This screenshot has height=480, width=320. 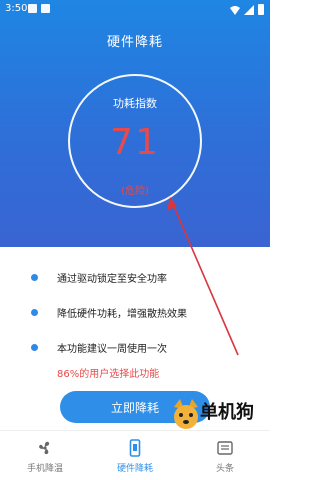 I want to click on feature-item: 降低硬件功耗，增强散热效果, so click(x=109, y=312).